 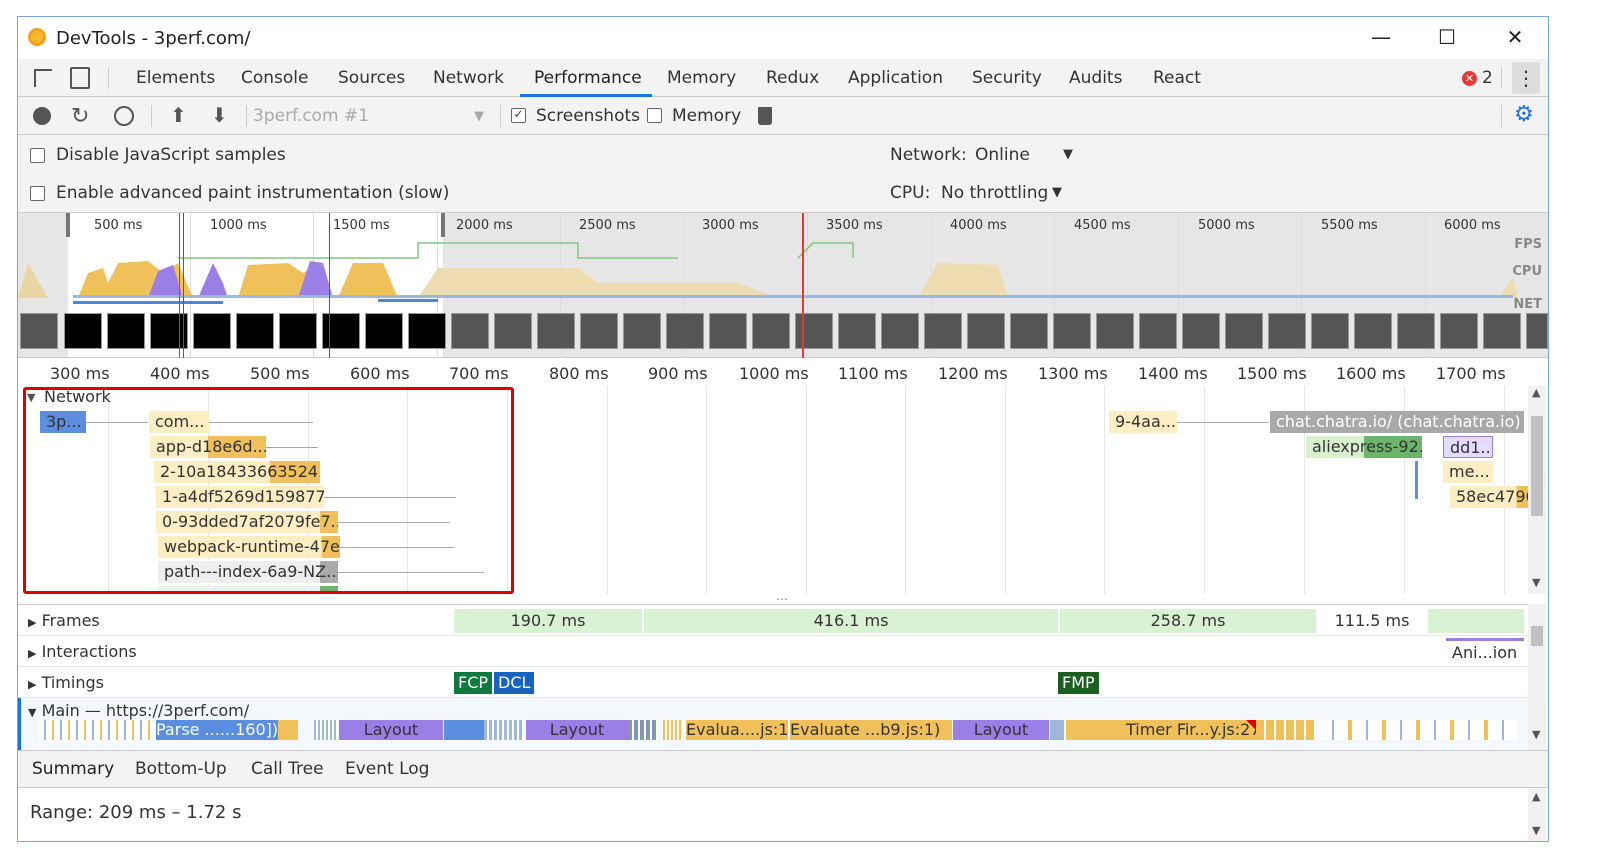 I want to click on maximize-button: ☐, so click(x=1447, y=38).